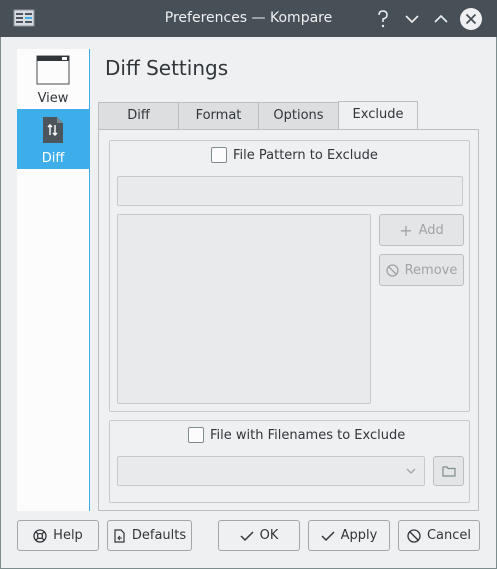  What do you see at coordinates (159, 535) in the screenshot?
I see `defaults-button-label: Defaults` at bounding box center [159, 535].